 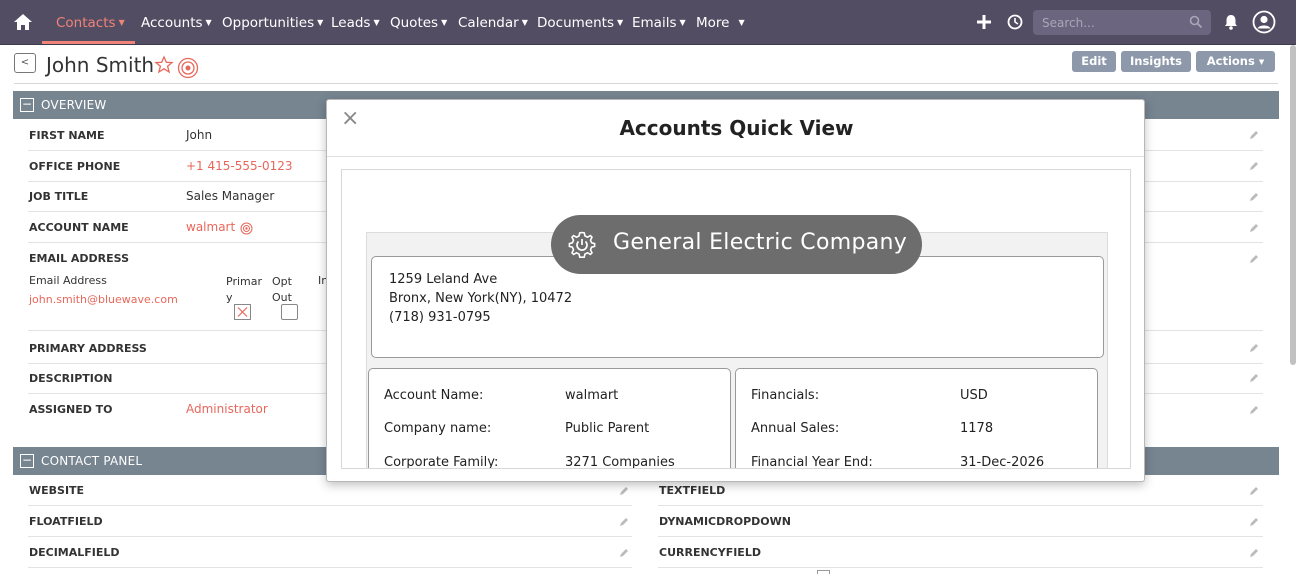 I want to click on search-input, so click(x=1103, y=22).